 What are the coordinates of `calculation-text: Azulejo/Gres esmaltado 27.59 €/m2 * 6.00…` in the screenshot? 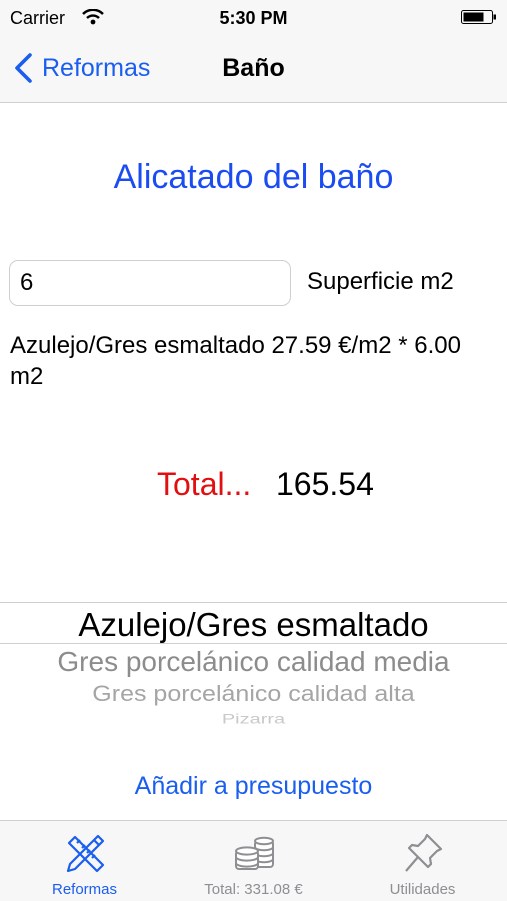 It's located at (235, 361).